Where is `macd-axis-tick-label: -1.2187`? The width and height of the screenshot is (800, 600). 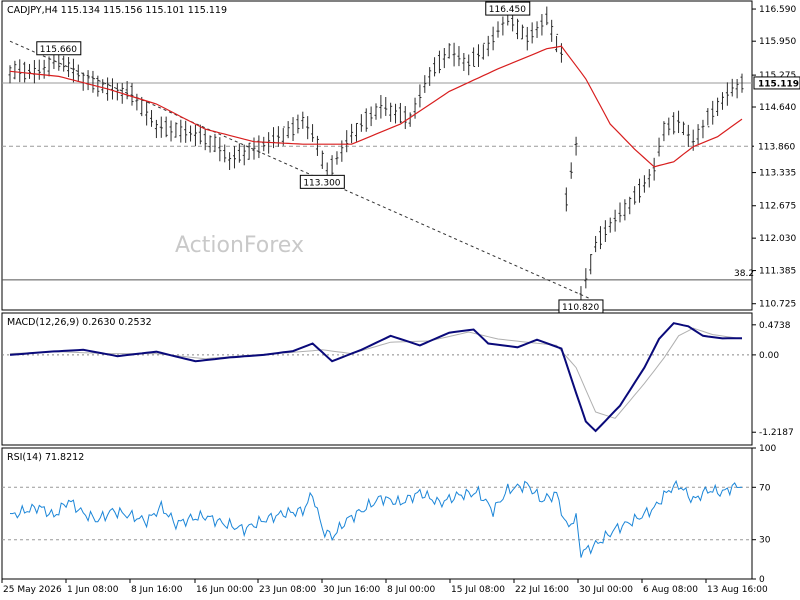 macd-axis-tick-label: -1.2187 is located at coordinates (776, 433).